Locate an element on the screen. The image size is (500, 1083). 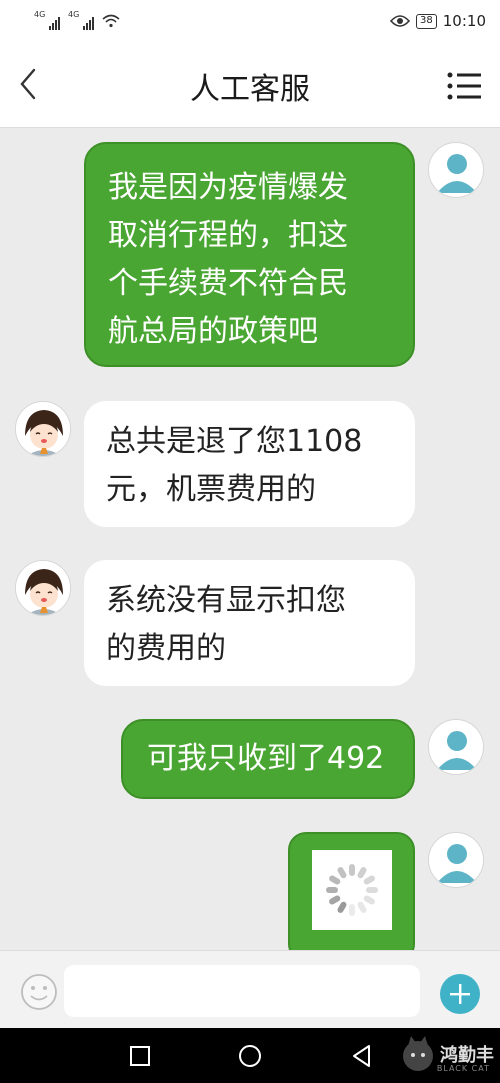
signal-type-label-2: 4G is located at coordinates (74, 14).